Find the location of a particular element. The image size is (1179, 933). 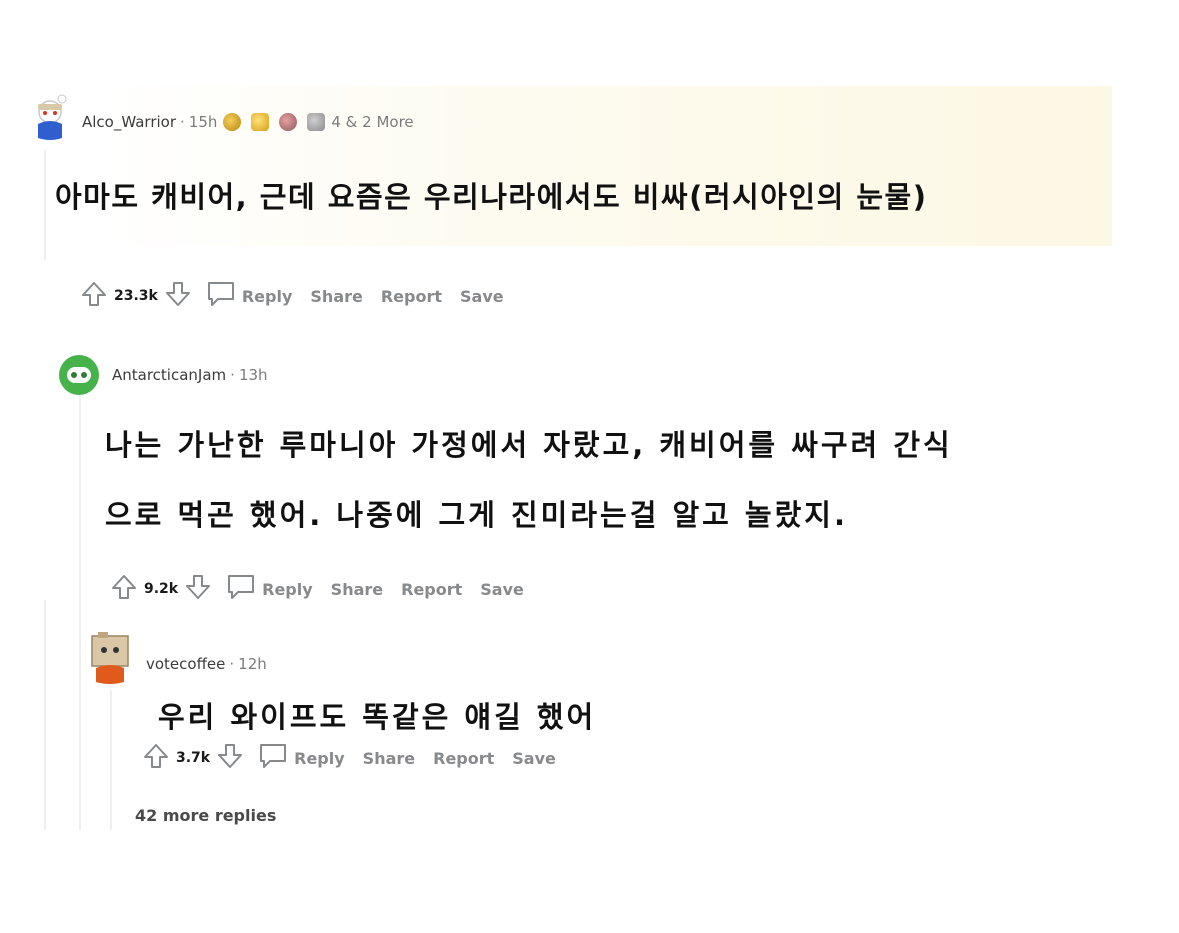

more-replies-link: 42 more replies is located at coordinates (205, 815).